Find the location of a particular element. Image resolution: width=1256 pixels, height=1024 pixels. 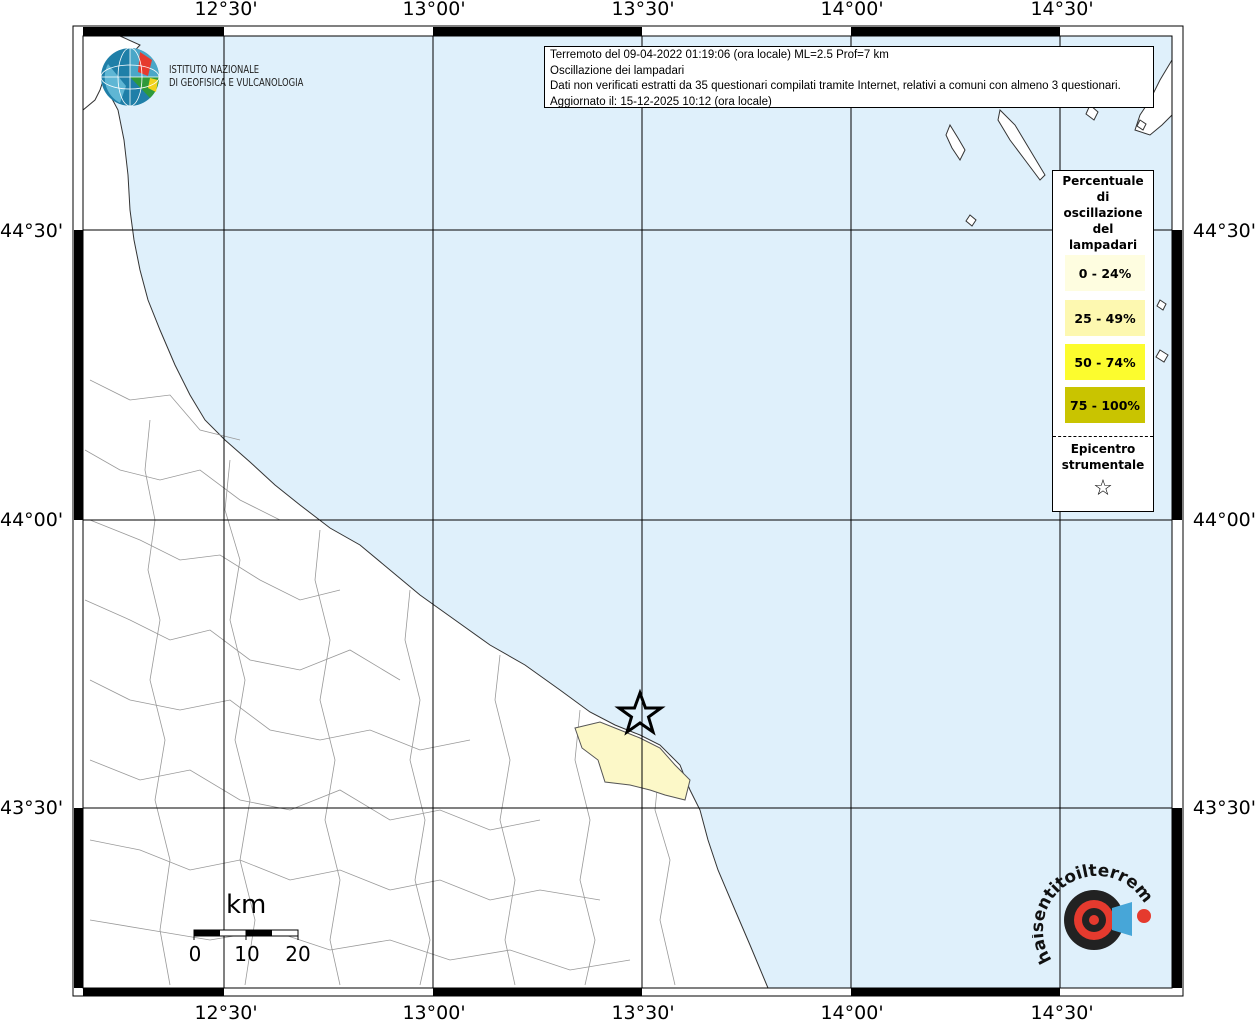

legend-item-0-24: 0 - 24% is located at coordinates (1105, 273).